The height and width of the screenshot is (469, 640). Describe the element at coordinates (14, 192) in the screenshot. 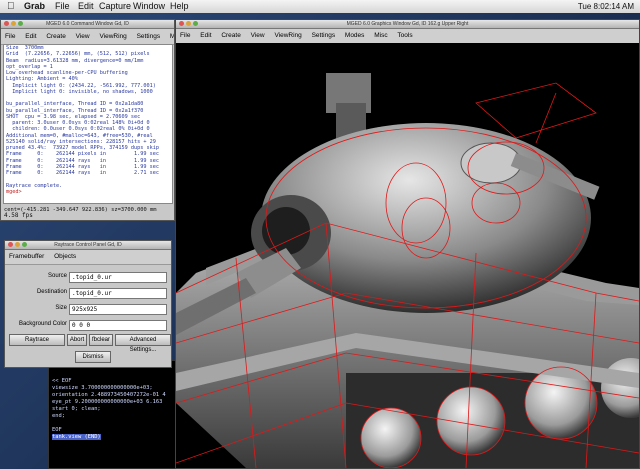

I see `mged-prompt: mged>` at that location.